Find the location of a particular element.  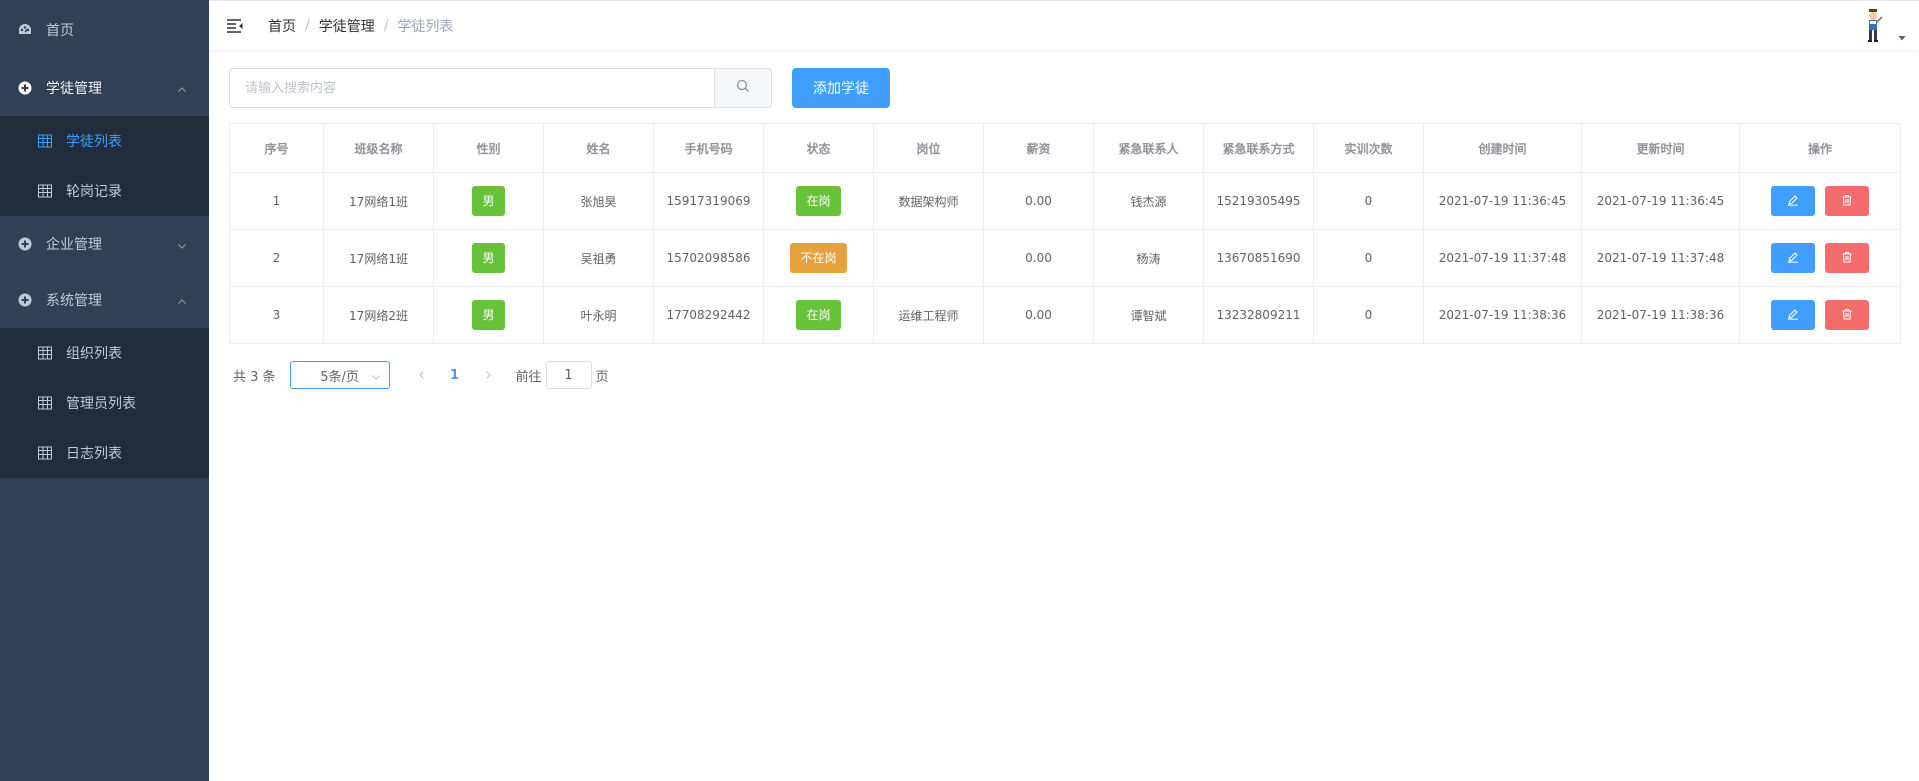

column-header: 薪资 is located at coordinates (1038, 148).